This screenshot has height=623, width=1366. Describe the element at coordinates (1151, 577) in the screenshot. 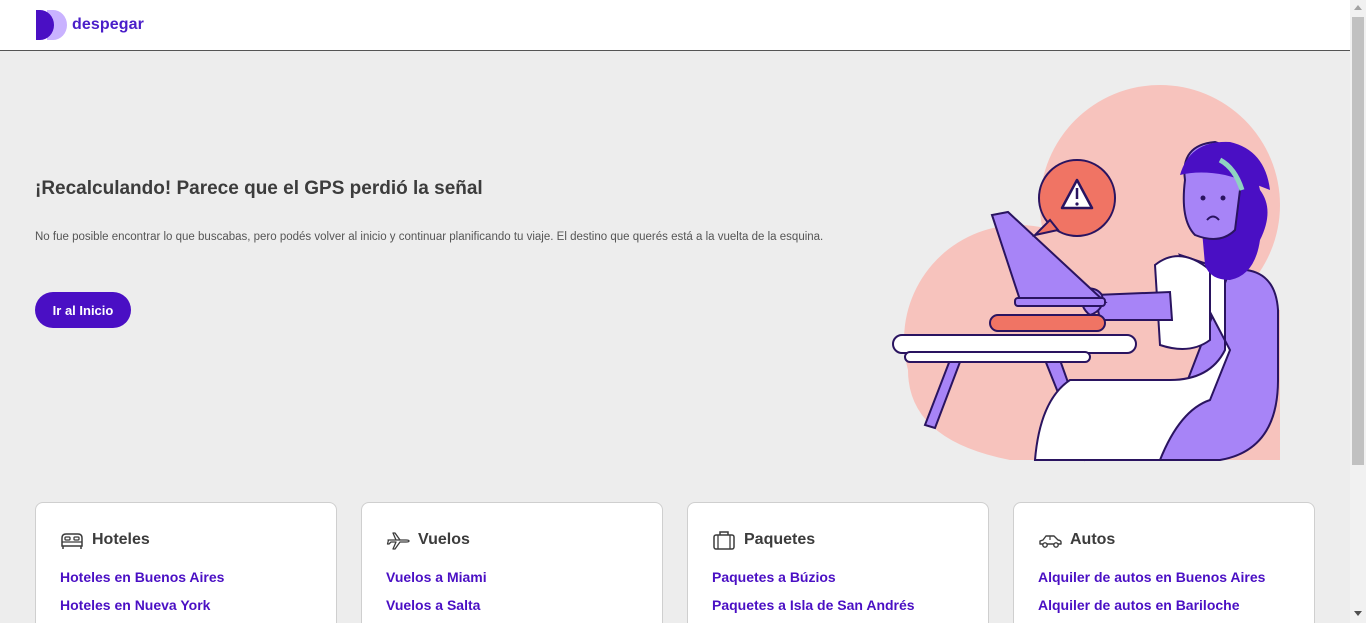

I see `cars-link-buenos-aires: Alquiler de autos en Buenos Aires` at that location.